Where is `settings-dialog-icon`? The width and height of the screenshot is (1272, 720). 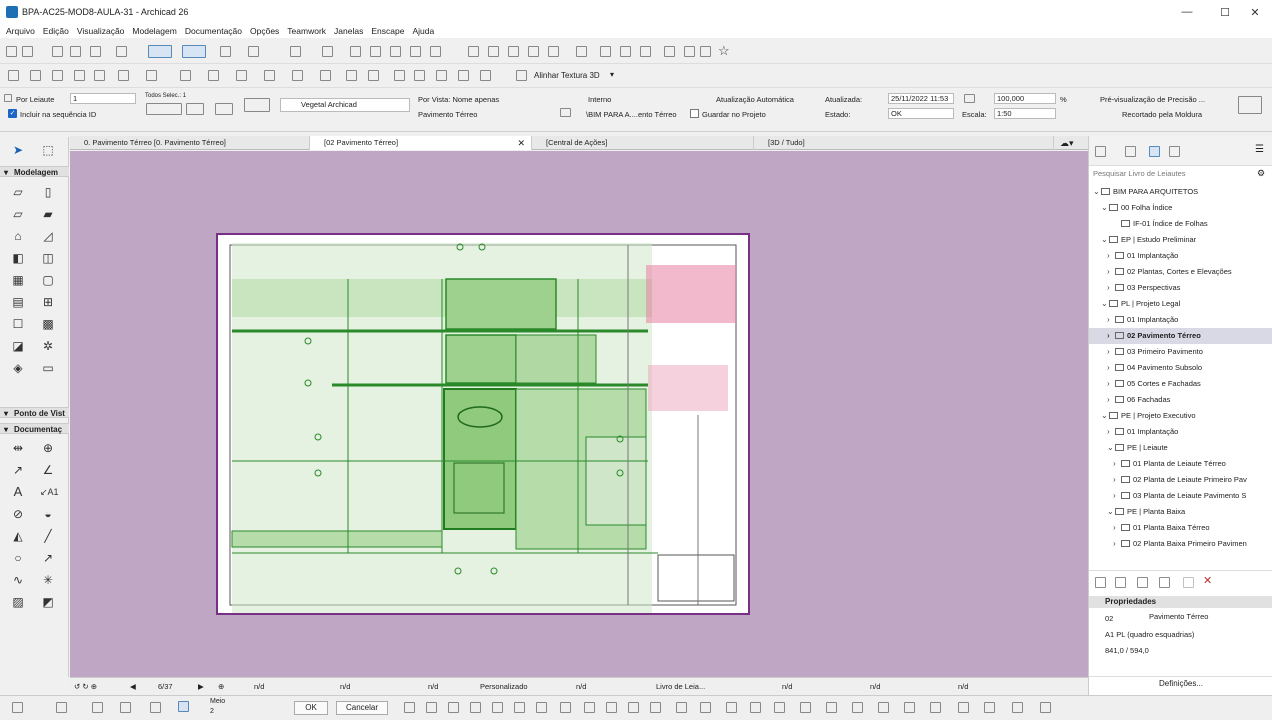 settings-dialog-icon is located at coordinates (224, 109).